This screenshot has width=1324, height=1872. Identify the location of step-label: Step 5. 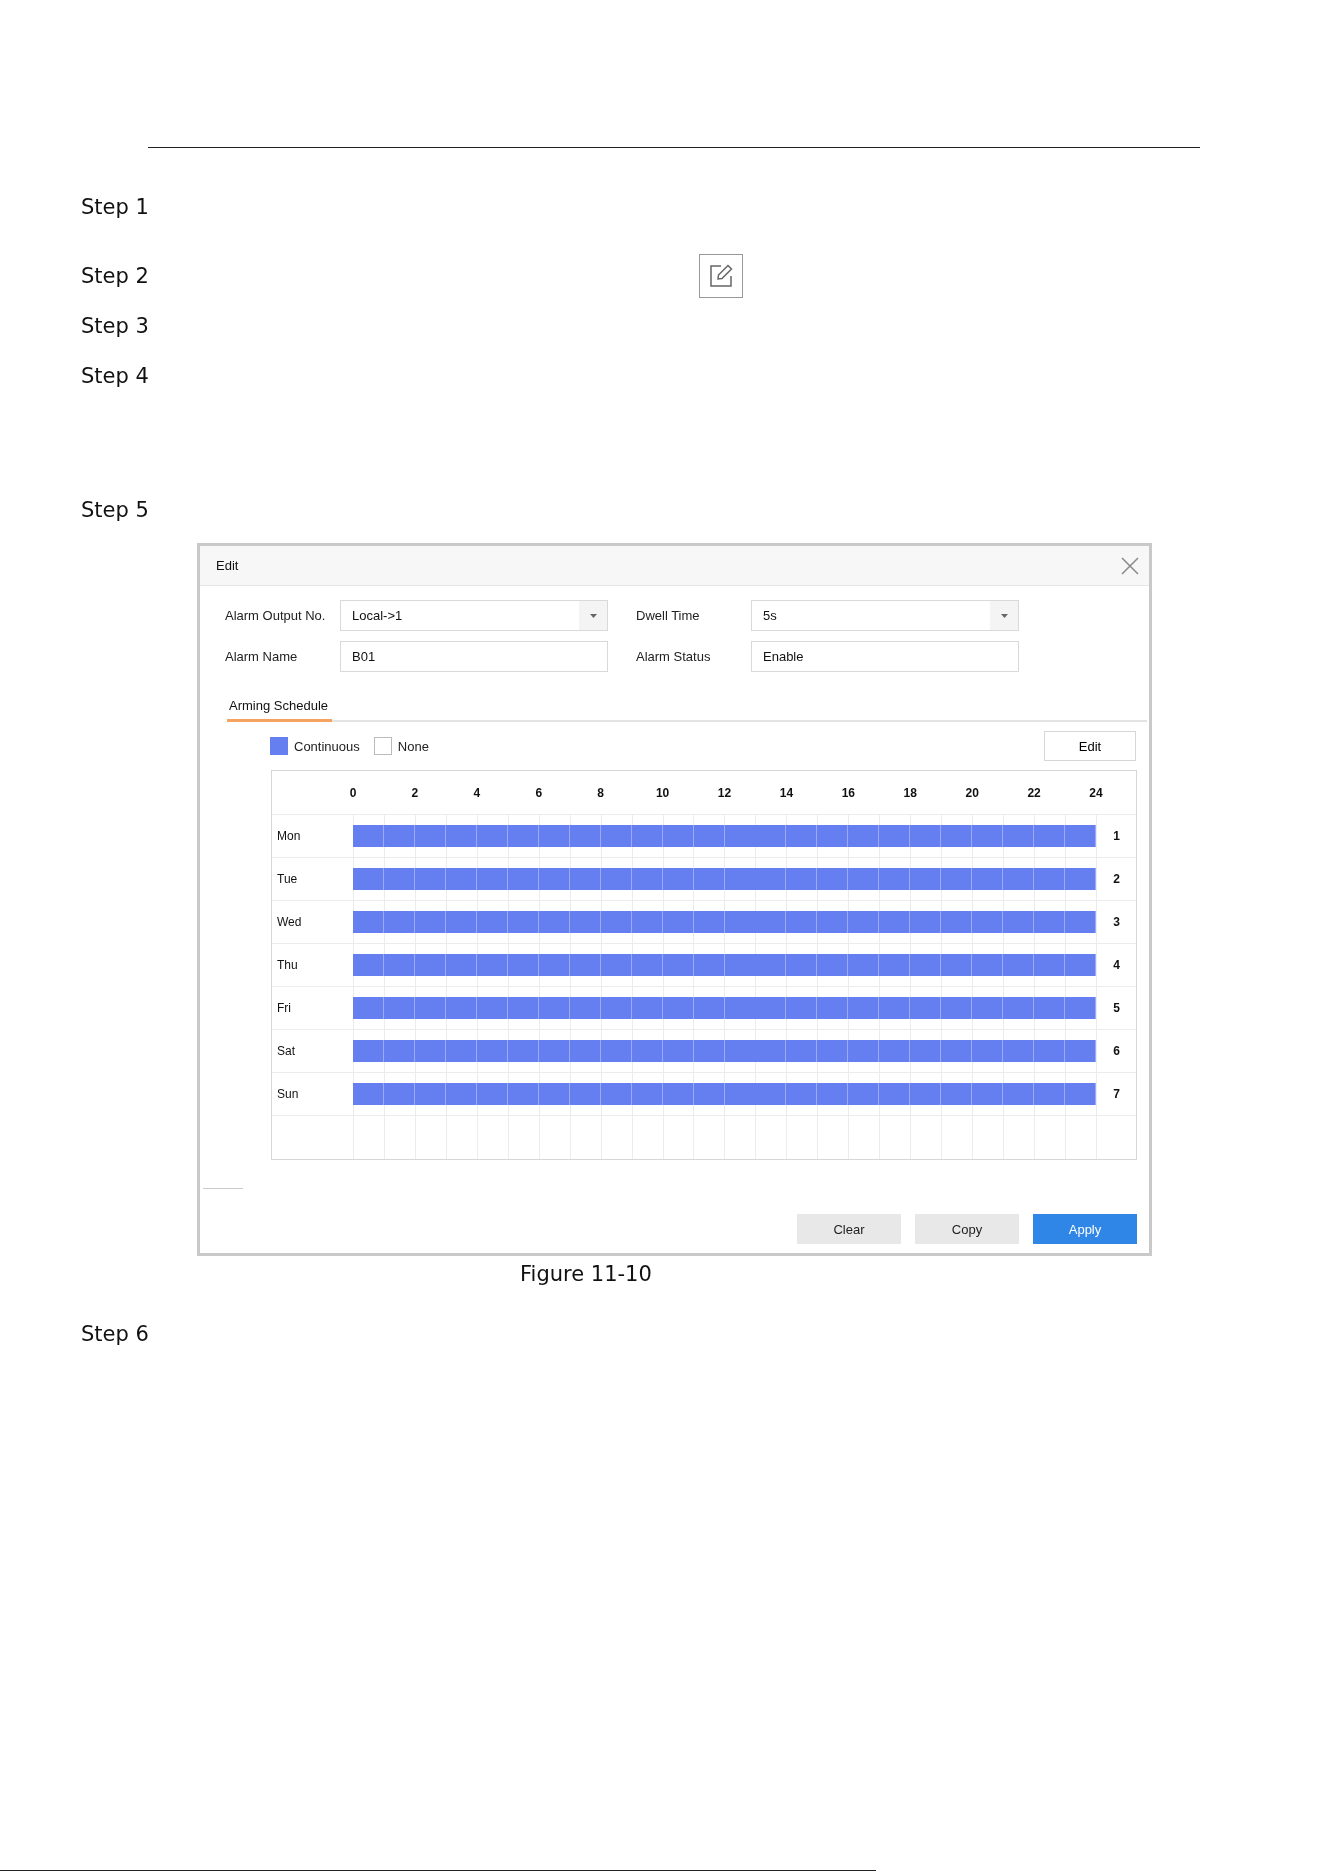
(115, 510).